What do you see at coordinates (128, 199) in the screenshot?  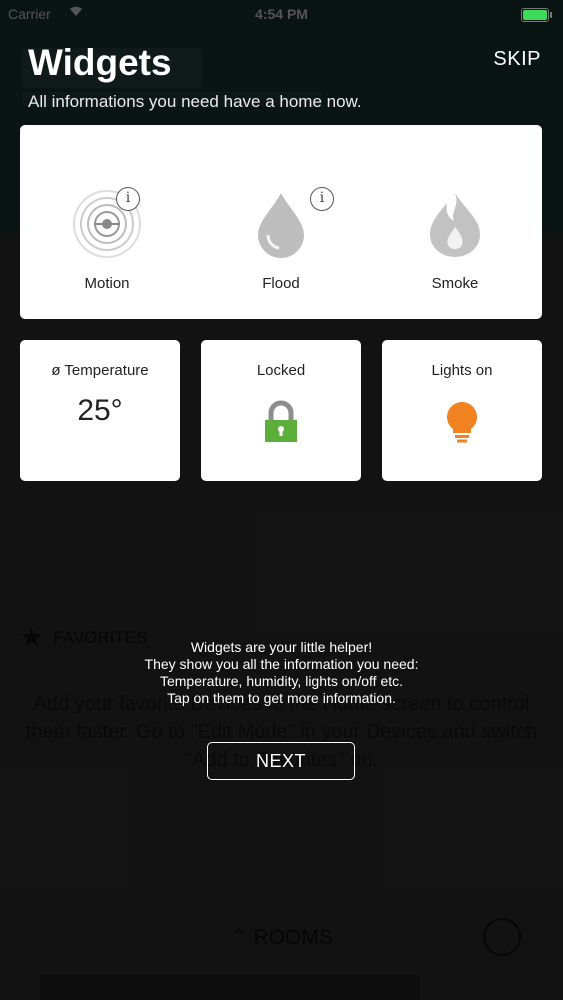 I see `motion-info-icon: i` at bounding box center [128, 199].